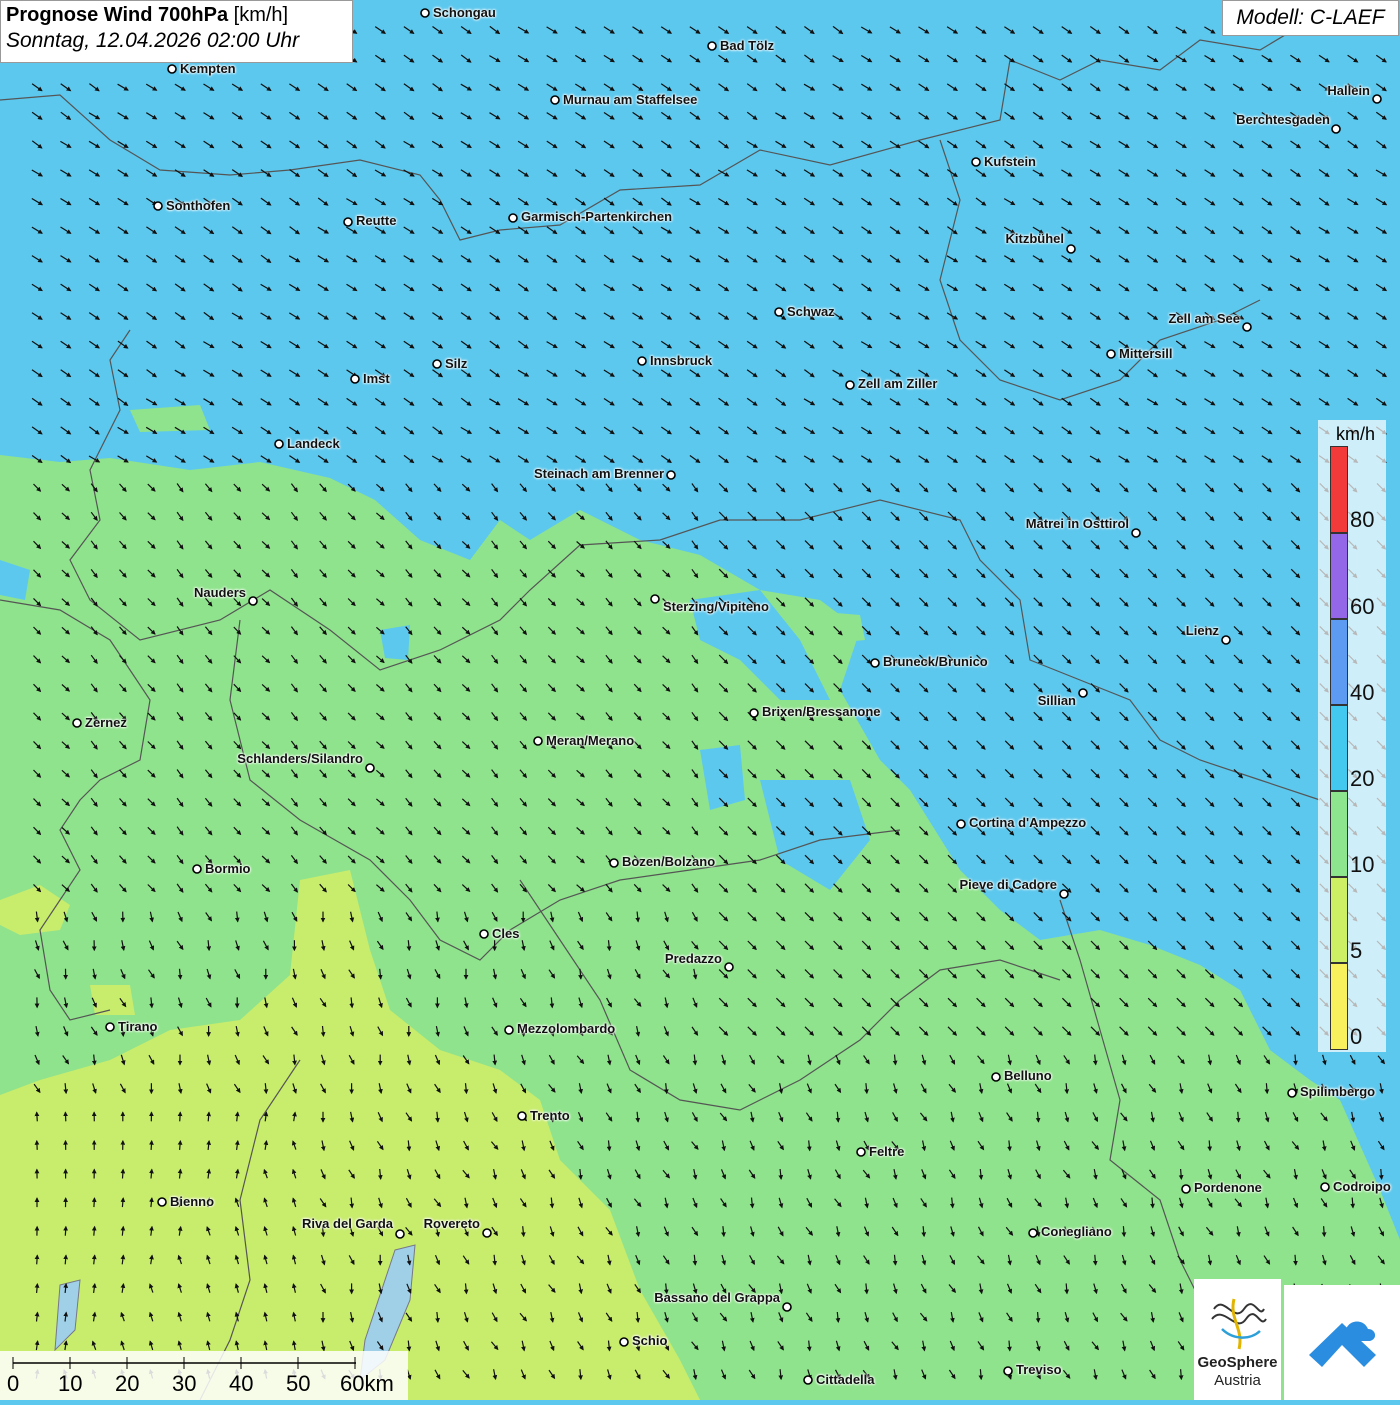 This screenshot has height=1405, width=1400. Describe the element at coordinates (313, 443) in the screenshot. I see `city-label: Landeck` at that location.